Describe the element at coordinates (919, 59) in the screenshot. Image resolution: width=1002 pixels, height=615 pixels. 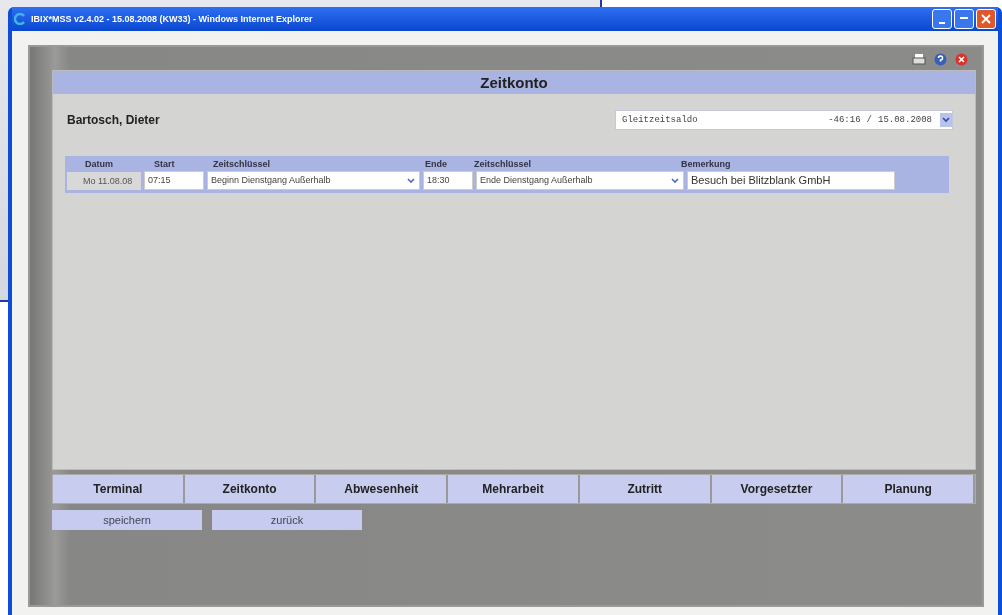
I see `print-icon` at that location.